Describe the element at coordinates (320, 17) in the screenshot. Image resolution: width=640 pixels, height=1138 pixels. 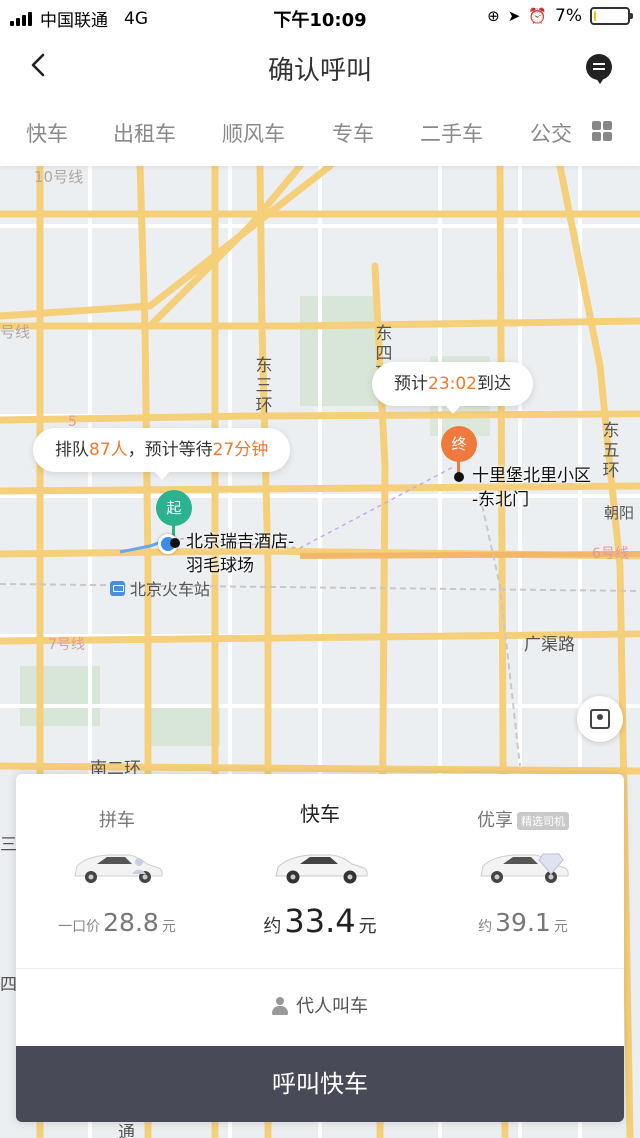
I see `status-bar: 中国联通 4G 下午10:09 ⊕ ➤ ⏰ 7%` at that location.